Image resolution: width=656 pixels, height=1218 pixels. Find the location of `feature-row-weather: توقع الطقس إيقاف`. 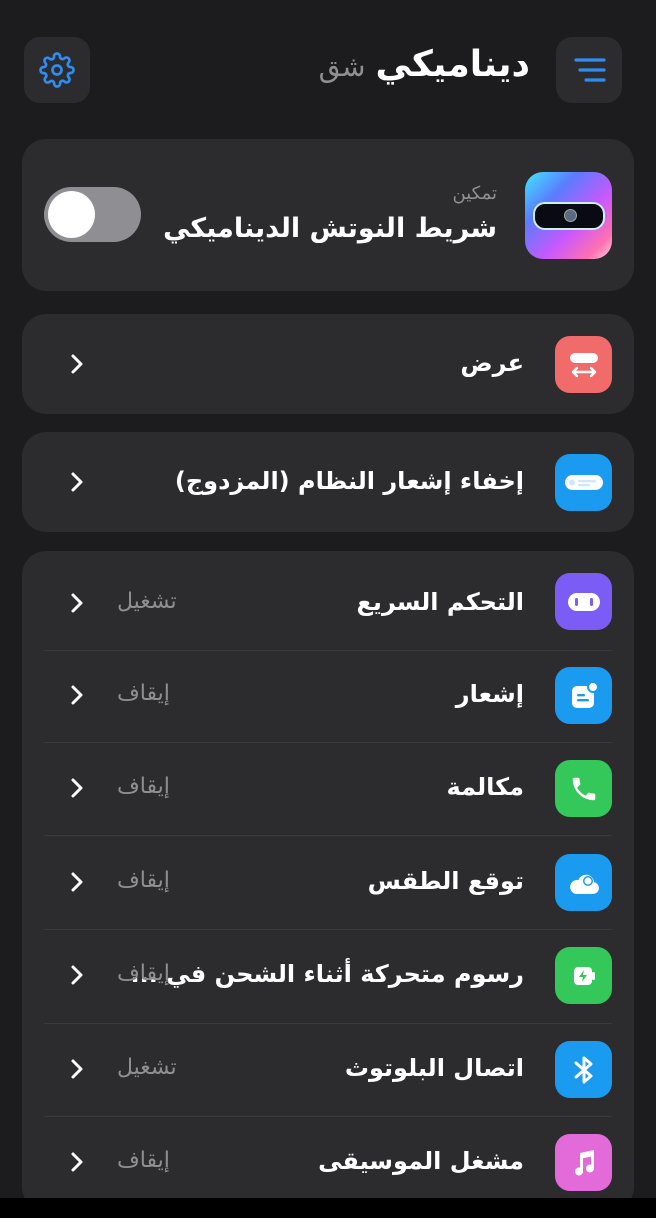

feature-row-weather: توقع الطقس إيقاف is located at coordinates (328, 882).